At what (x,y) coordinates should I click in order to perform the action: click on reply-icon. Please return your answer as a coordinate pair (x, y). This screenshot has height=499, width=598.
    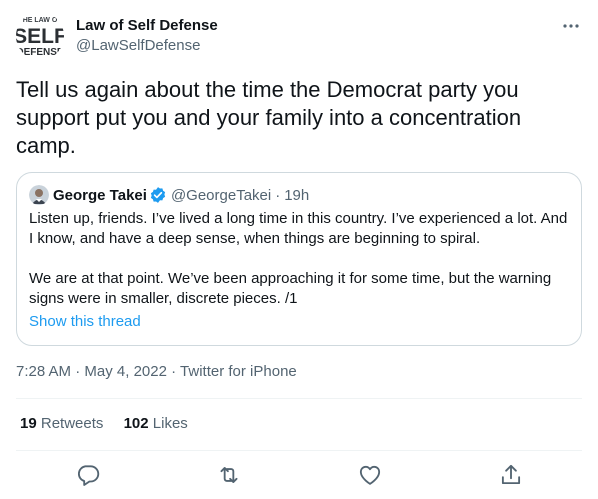
    Looking at the image, I should click on (88, 475).